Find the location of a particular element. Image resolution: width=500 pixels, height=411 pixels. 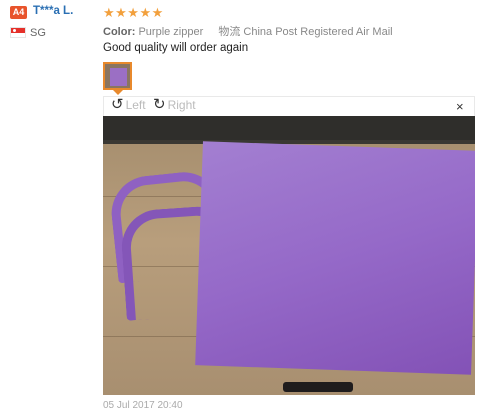

color-value: Purple zipper is located at coordinates (171, 32).